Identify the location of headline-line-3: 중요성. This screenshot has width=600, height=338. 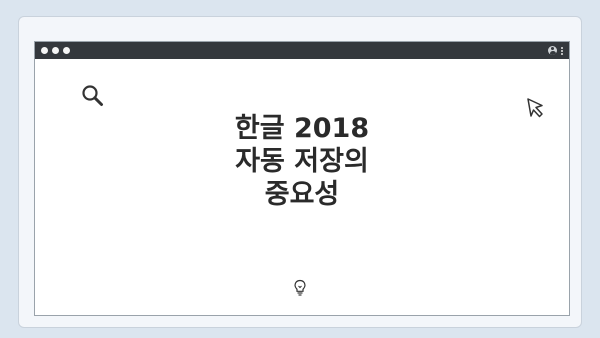
(302, 194).